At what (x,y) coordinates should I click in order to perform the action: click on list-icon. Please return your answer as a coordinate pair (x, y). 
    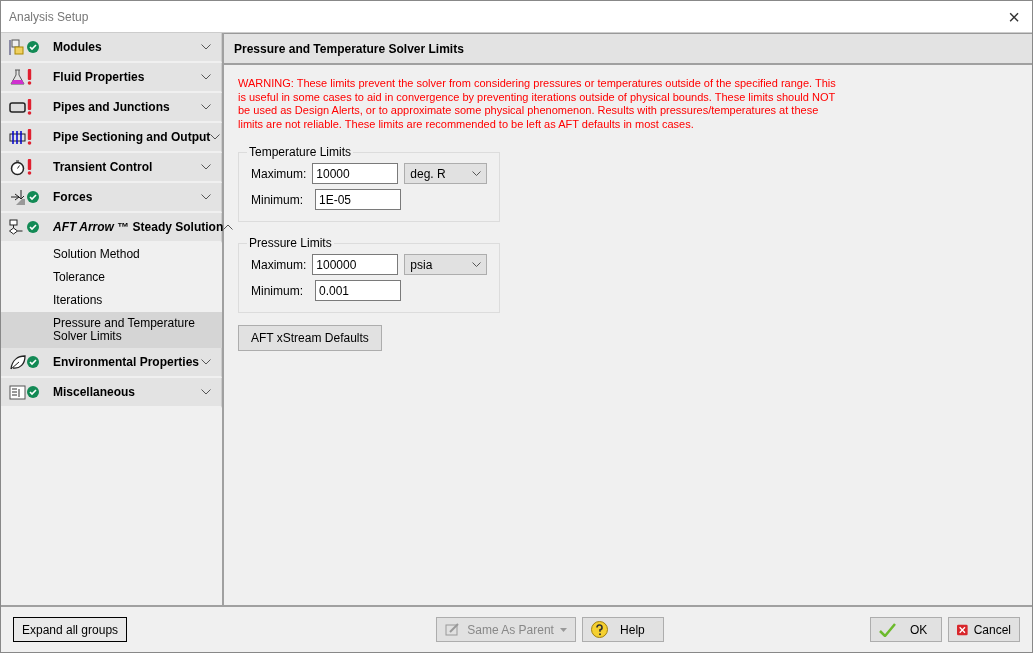
    Looking at the image, I should click on (17, 392).